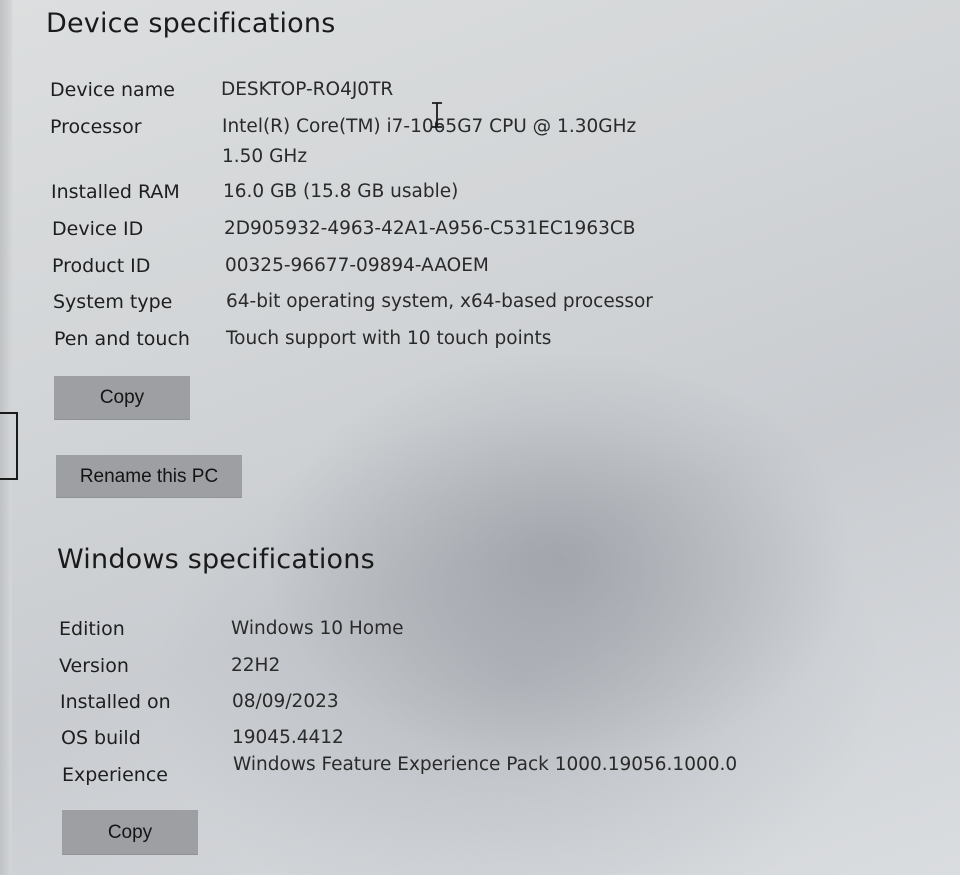 The height and width of the screenshot is (875, 960). I want to click on spec-value-device-id: 2D905932-4963-42A1-A956-C531EC1963CB, so click(459, 229).